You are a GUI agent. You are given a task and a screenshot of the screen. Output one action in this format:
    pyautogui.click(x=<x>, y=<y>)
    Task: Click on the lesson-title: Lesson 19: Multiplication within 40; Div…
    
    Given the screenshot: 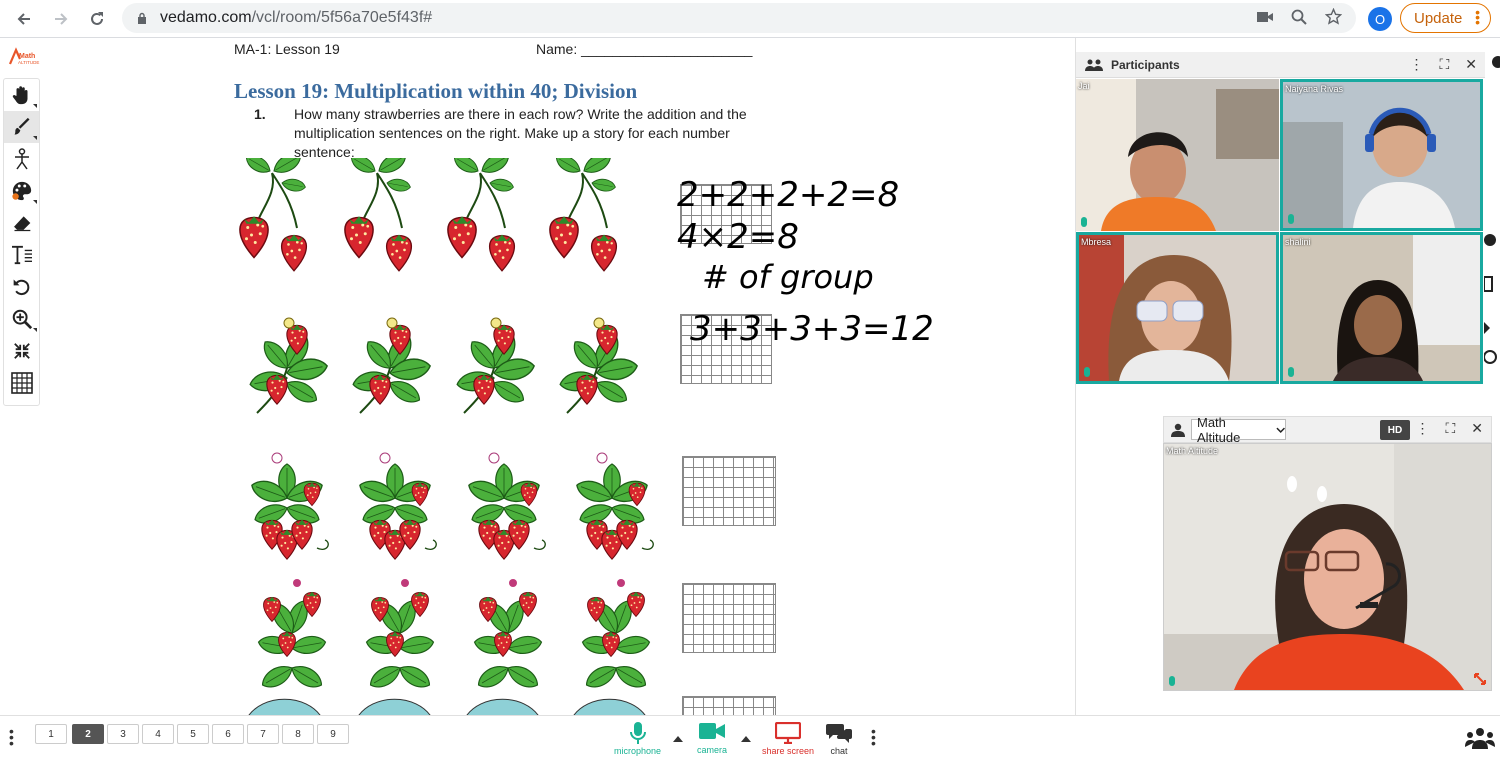 What is the action you would take?
    pyautogui.click(x=436, y=91)
    